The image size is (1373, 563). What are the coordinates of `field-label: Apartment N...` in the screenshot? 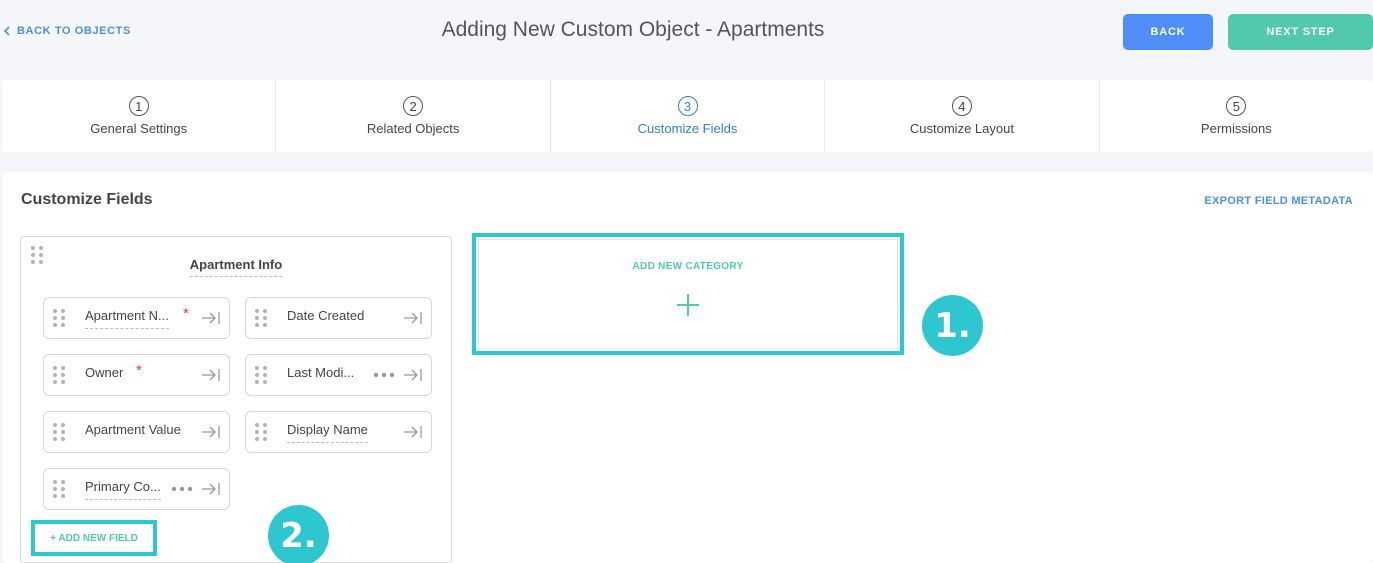 It's located at (127, 318).